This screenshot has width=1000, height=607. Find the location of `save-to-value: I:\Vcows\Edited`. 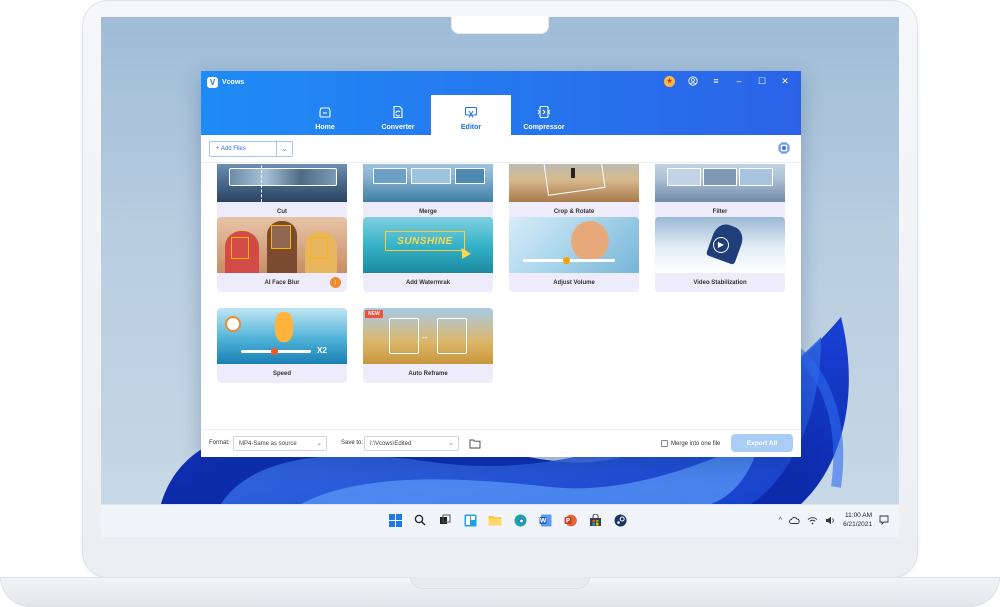

save-to-value: I:\Vcows\Edited is located at coordinates (391, 443).